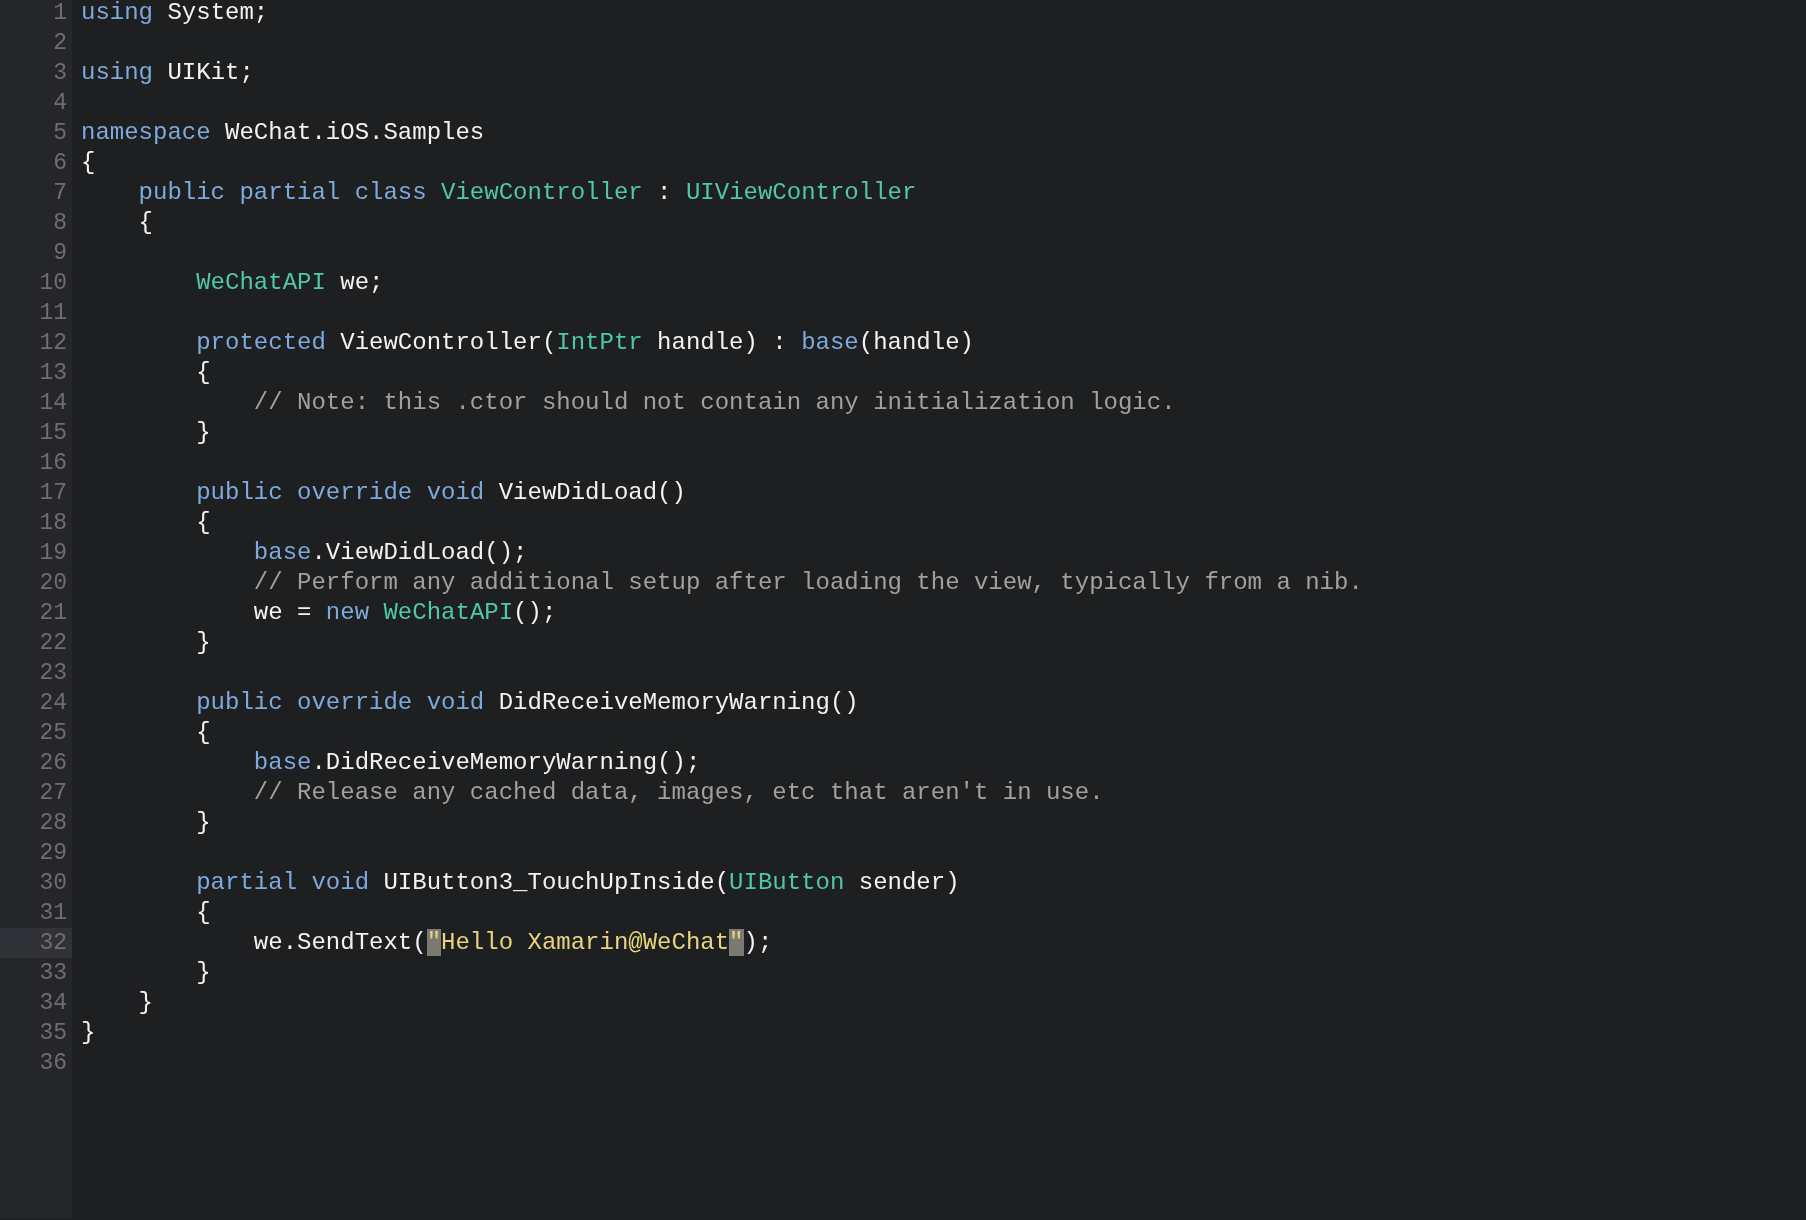  I want to click on code-line: we.SendText("Hello Xamarin@WeChat");, so click(512, 943).